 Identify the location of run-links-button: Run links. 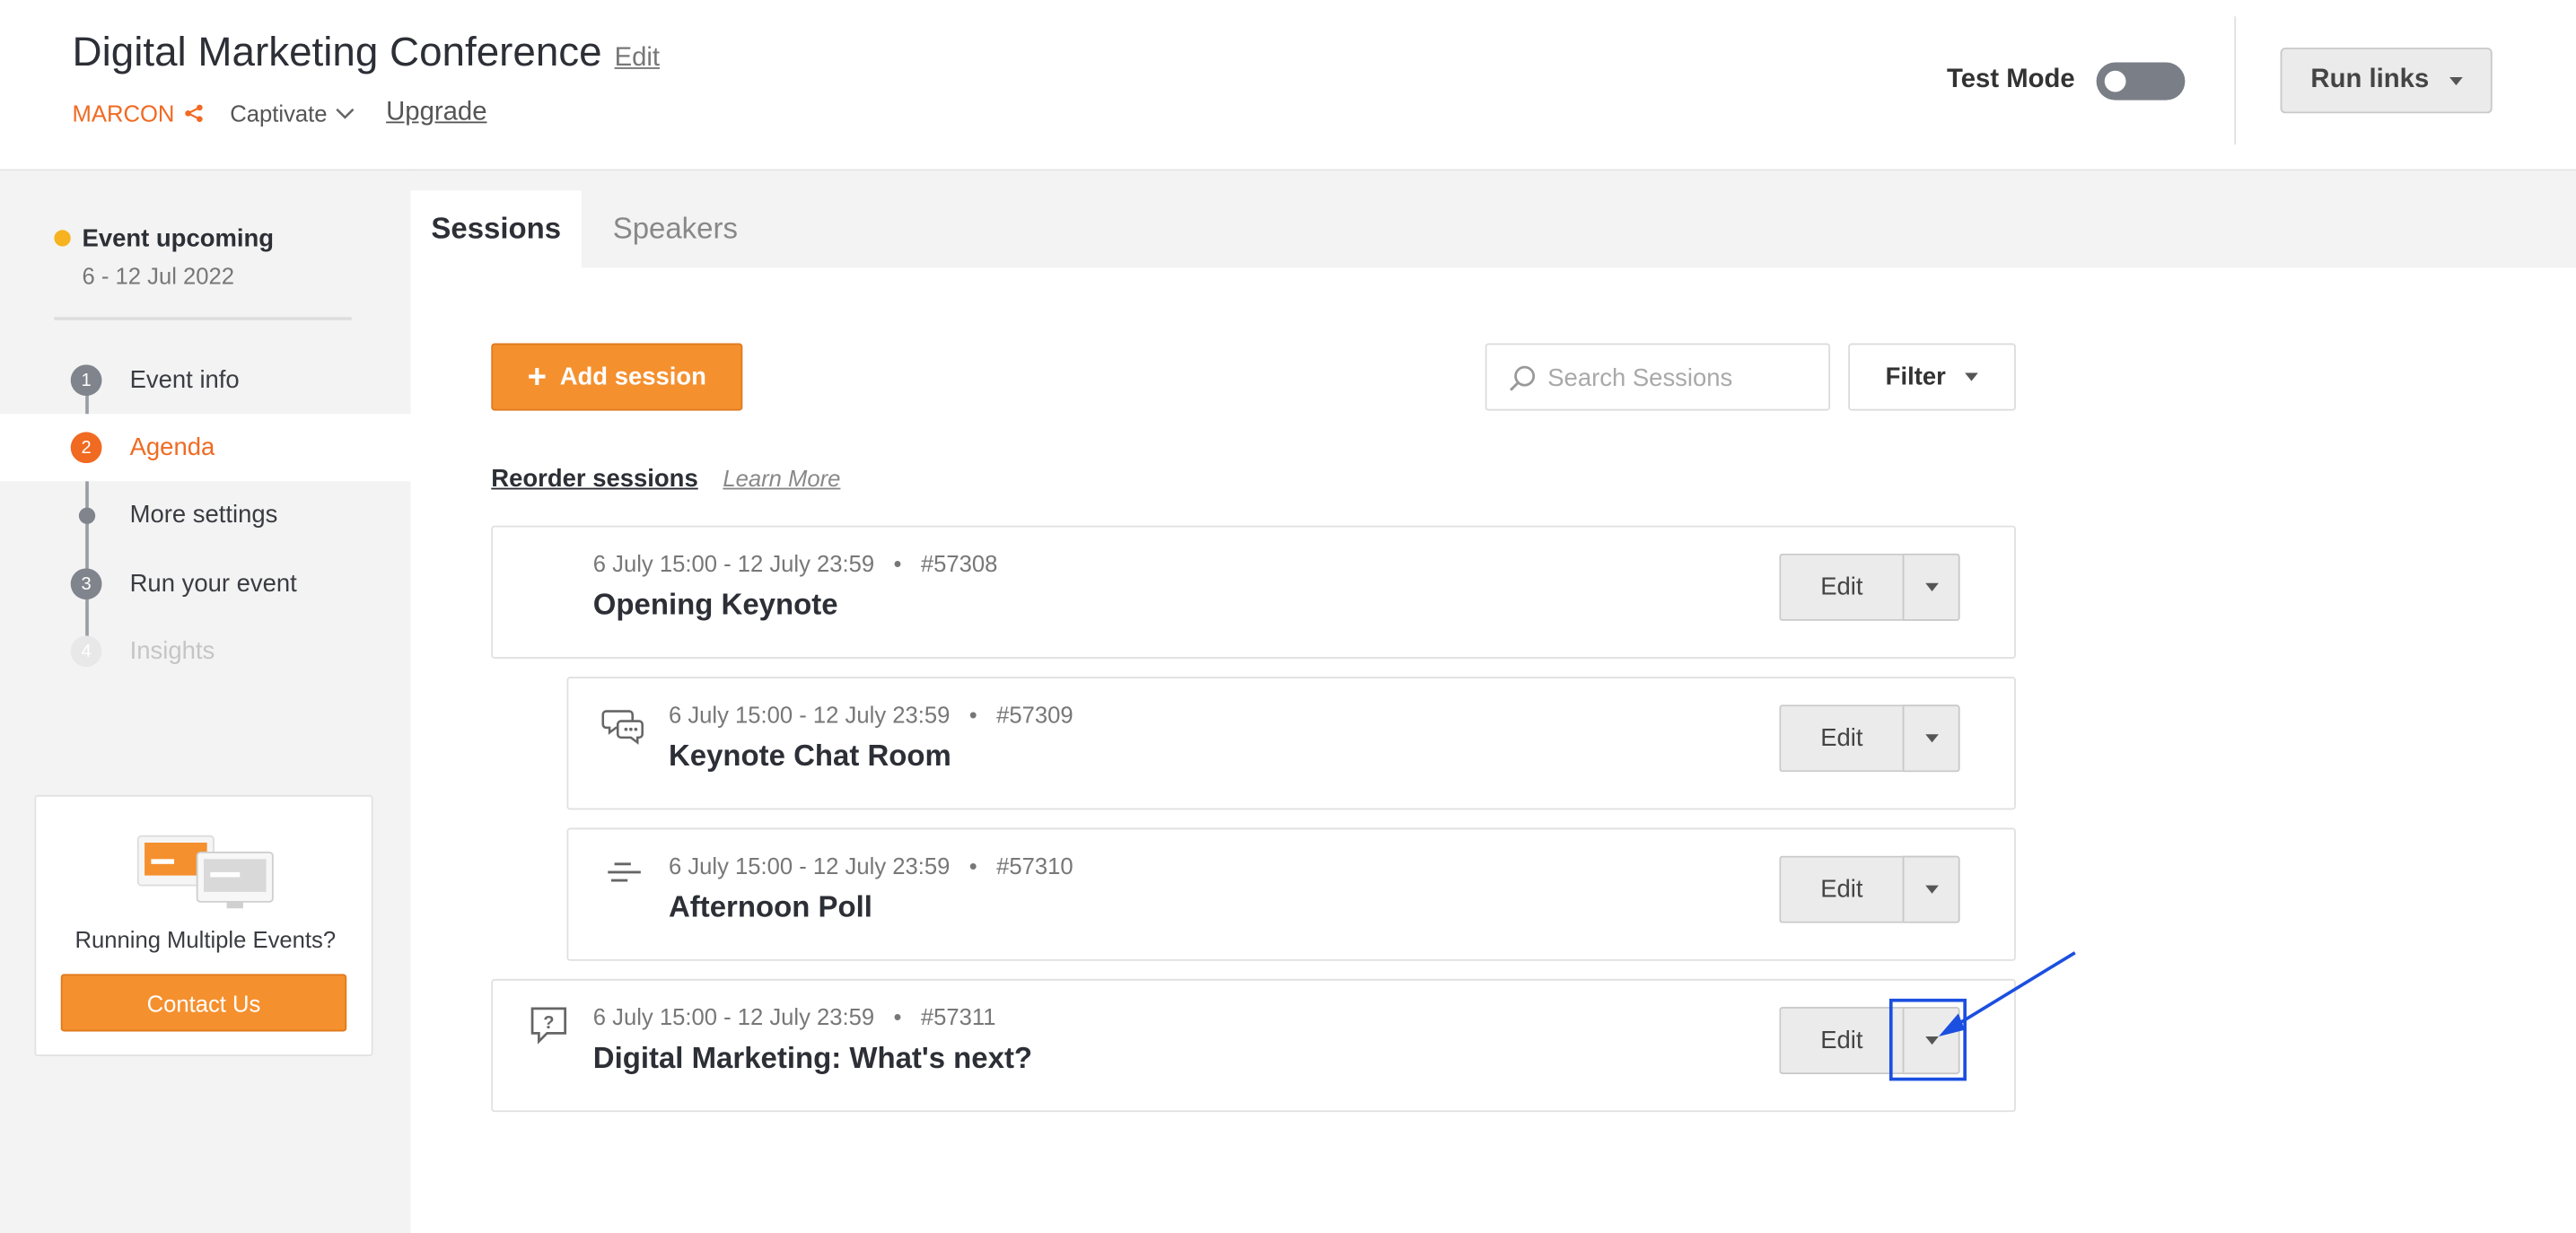
(2386, 81).